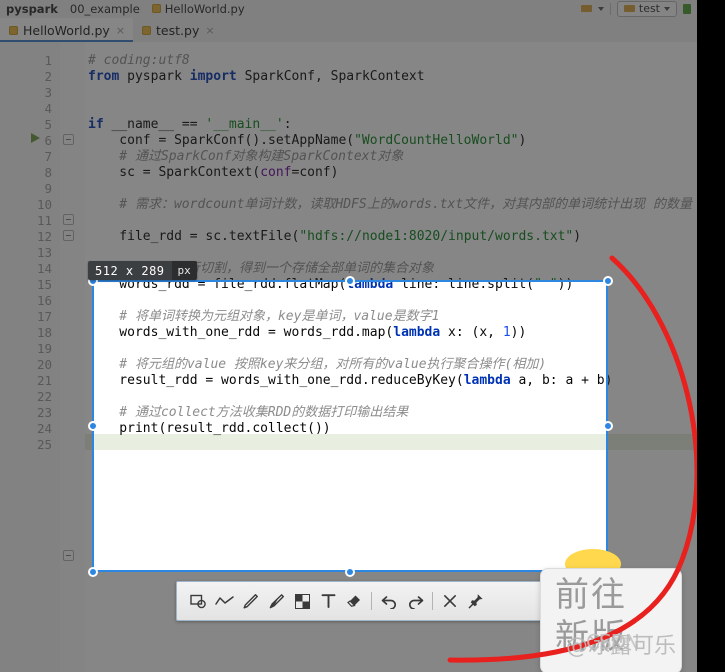 The image size is (725, 672). Describe the element at coordinates (328, 601) in the screenshot. I see `text-tool-icon` at that location.